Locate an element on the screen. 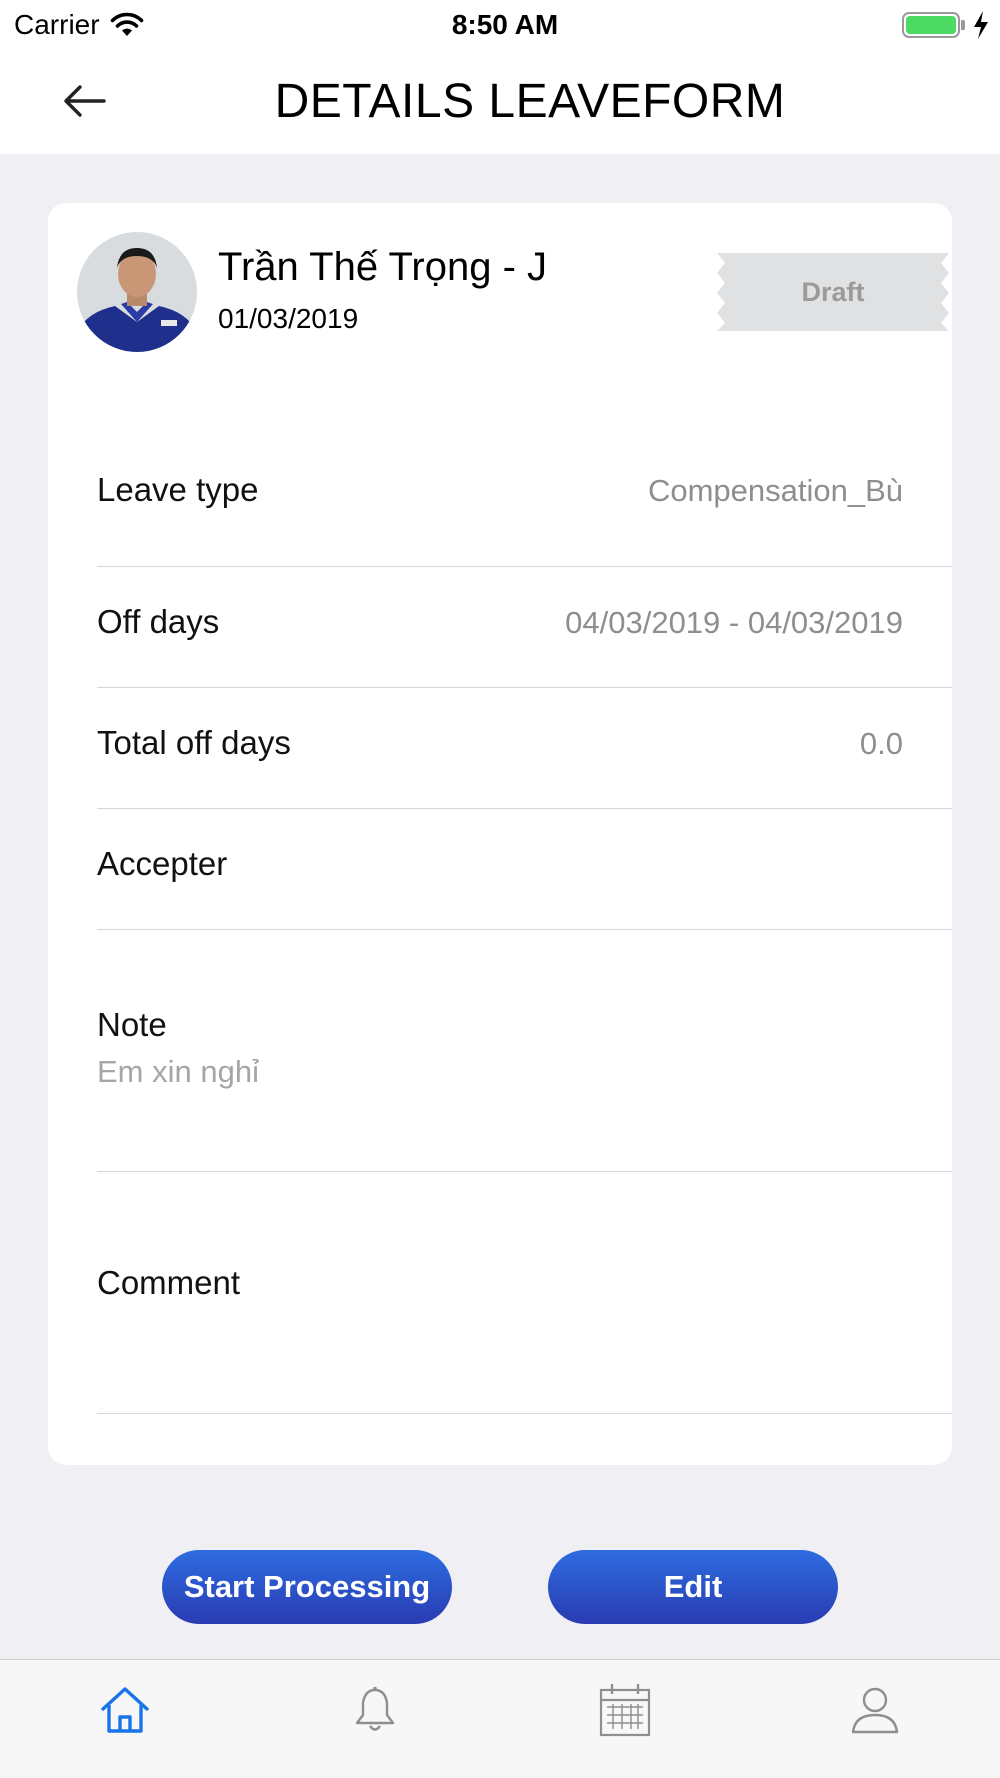 The height and width of the screenshot is (1778, 1000). tab-calendar is located at coordinates (625, 1710).